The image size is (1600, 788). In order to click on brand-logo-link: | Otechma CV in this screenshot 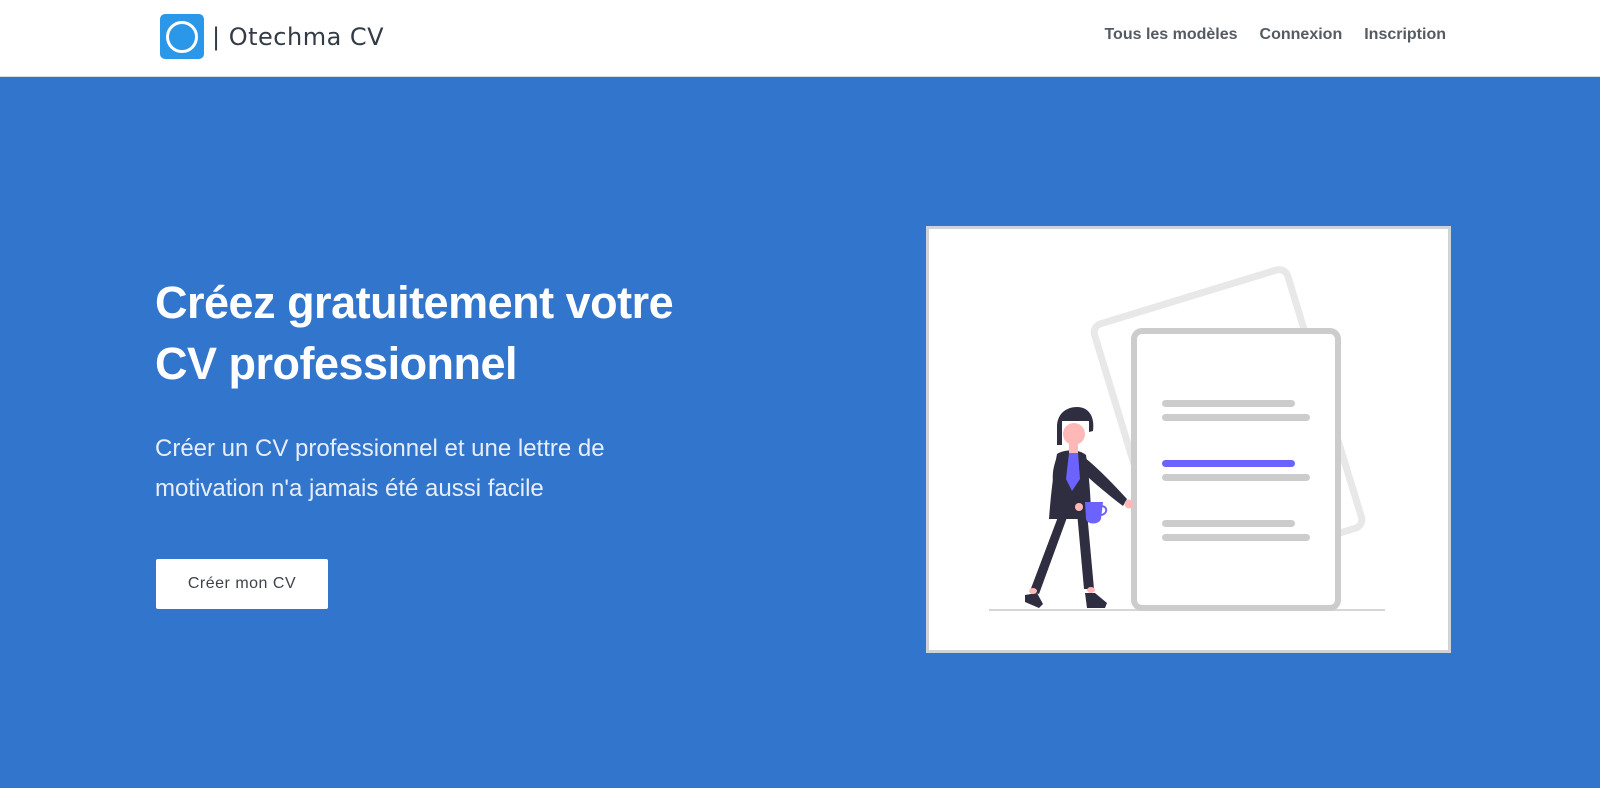, I will do `click(272, 36)`.